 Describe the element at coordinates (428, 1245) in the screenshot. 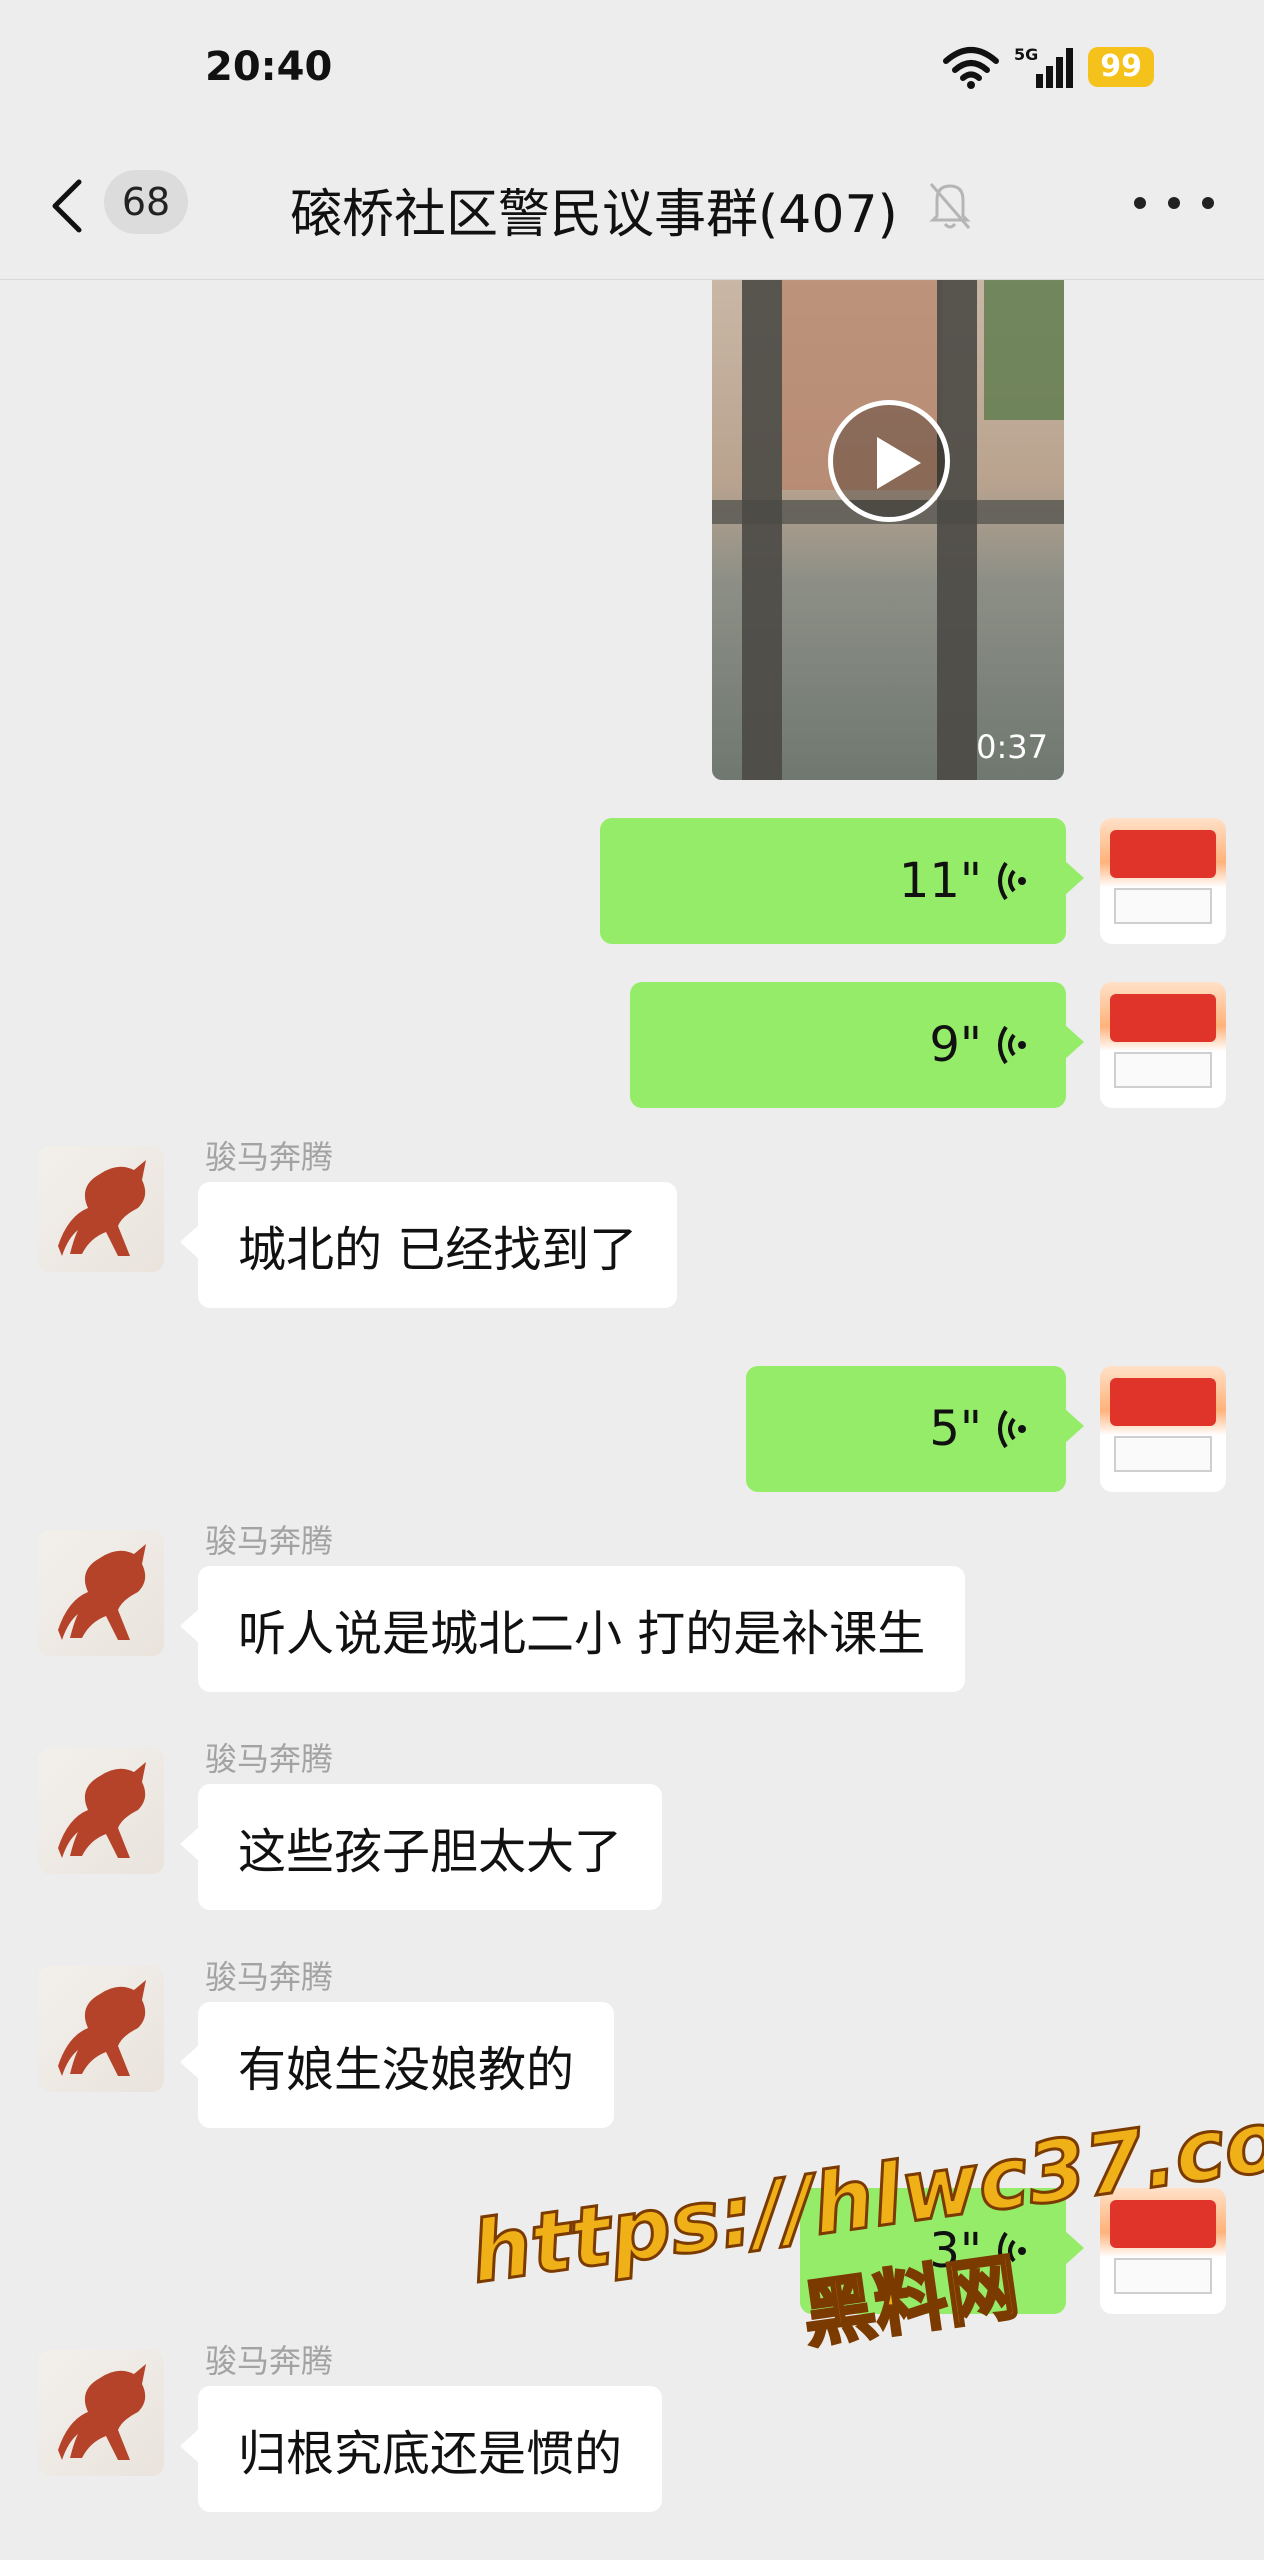

I see `text-message-bubble: 城北的 已经找到了` at that location.